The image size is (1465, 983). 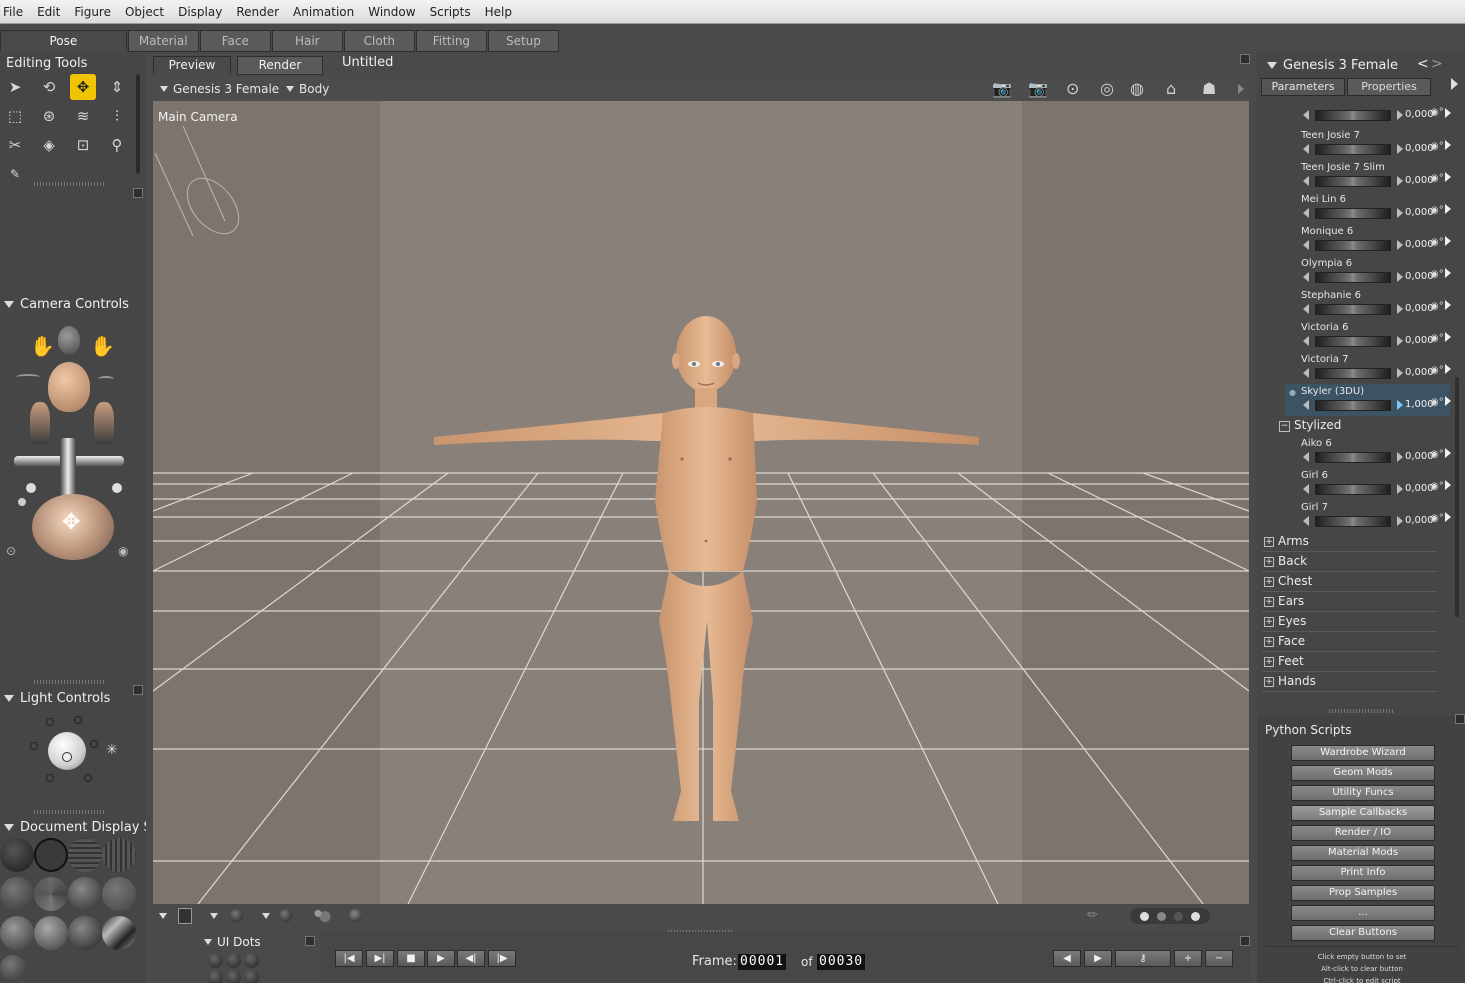 I want to click on menu-render: Render, so click(x=257, y=12).